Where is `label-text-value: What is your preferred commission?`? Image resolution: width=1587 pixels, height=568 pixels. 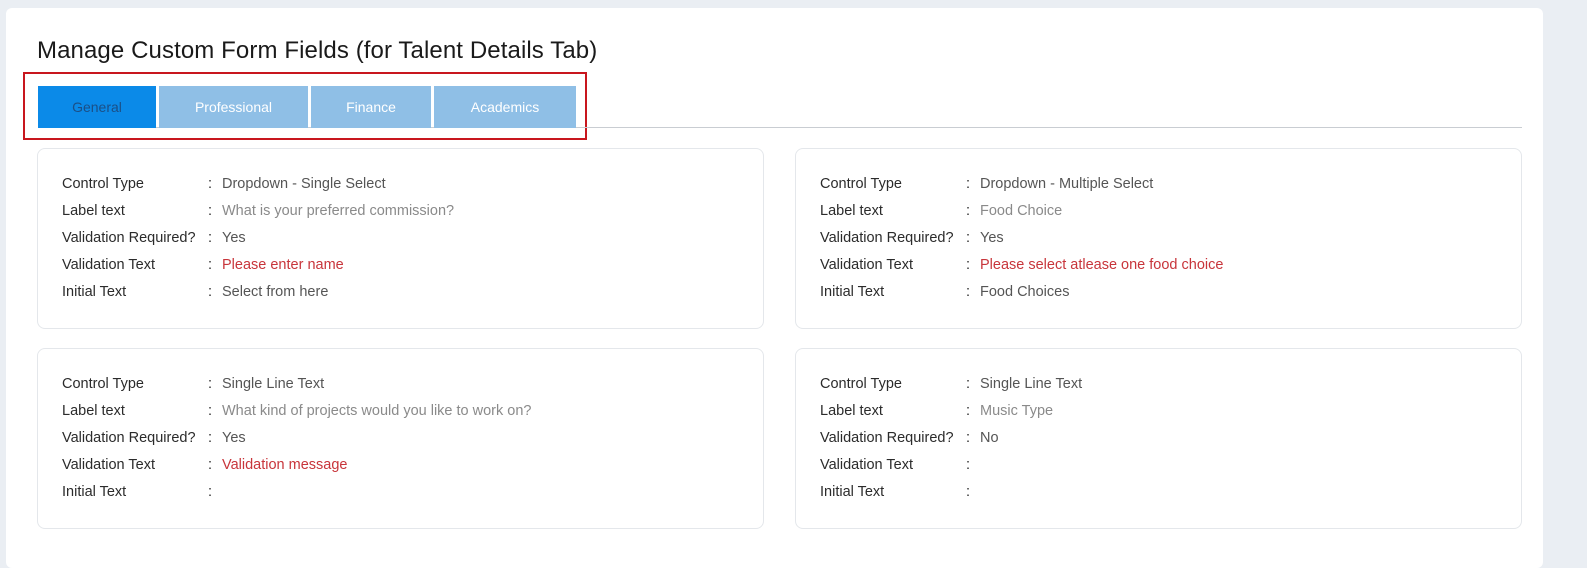 label-text-value: What is your preferred commission? is located at coordinates (338, 211).